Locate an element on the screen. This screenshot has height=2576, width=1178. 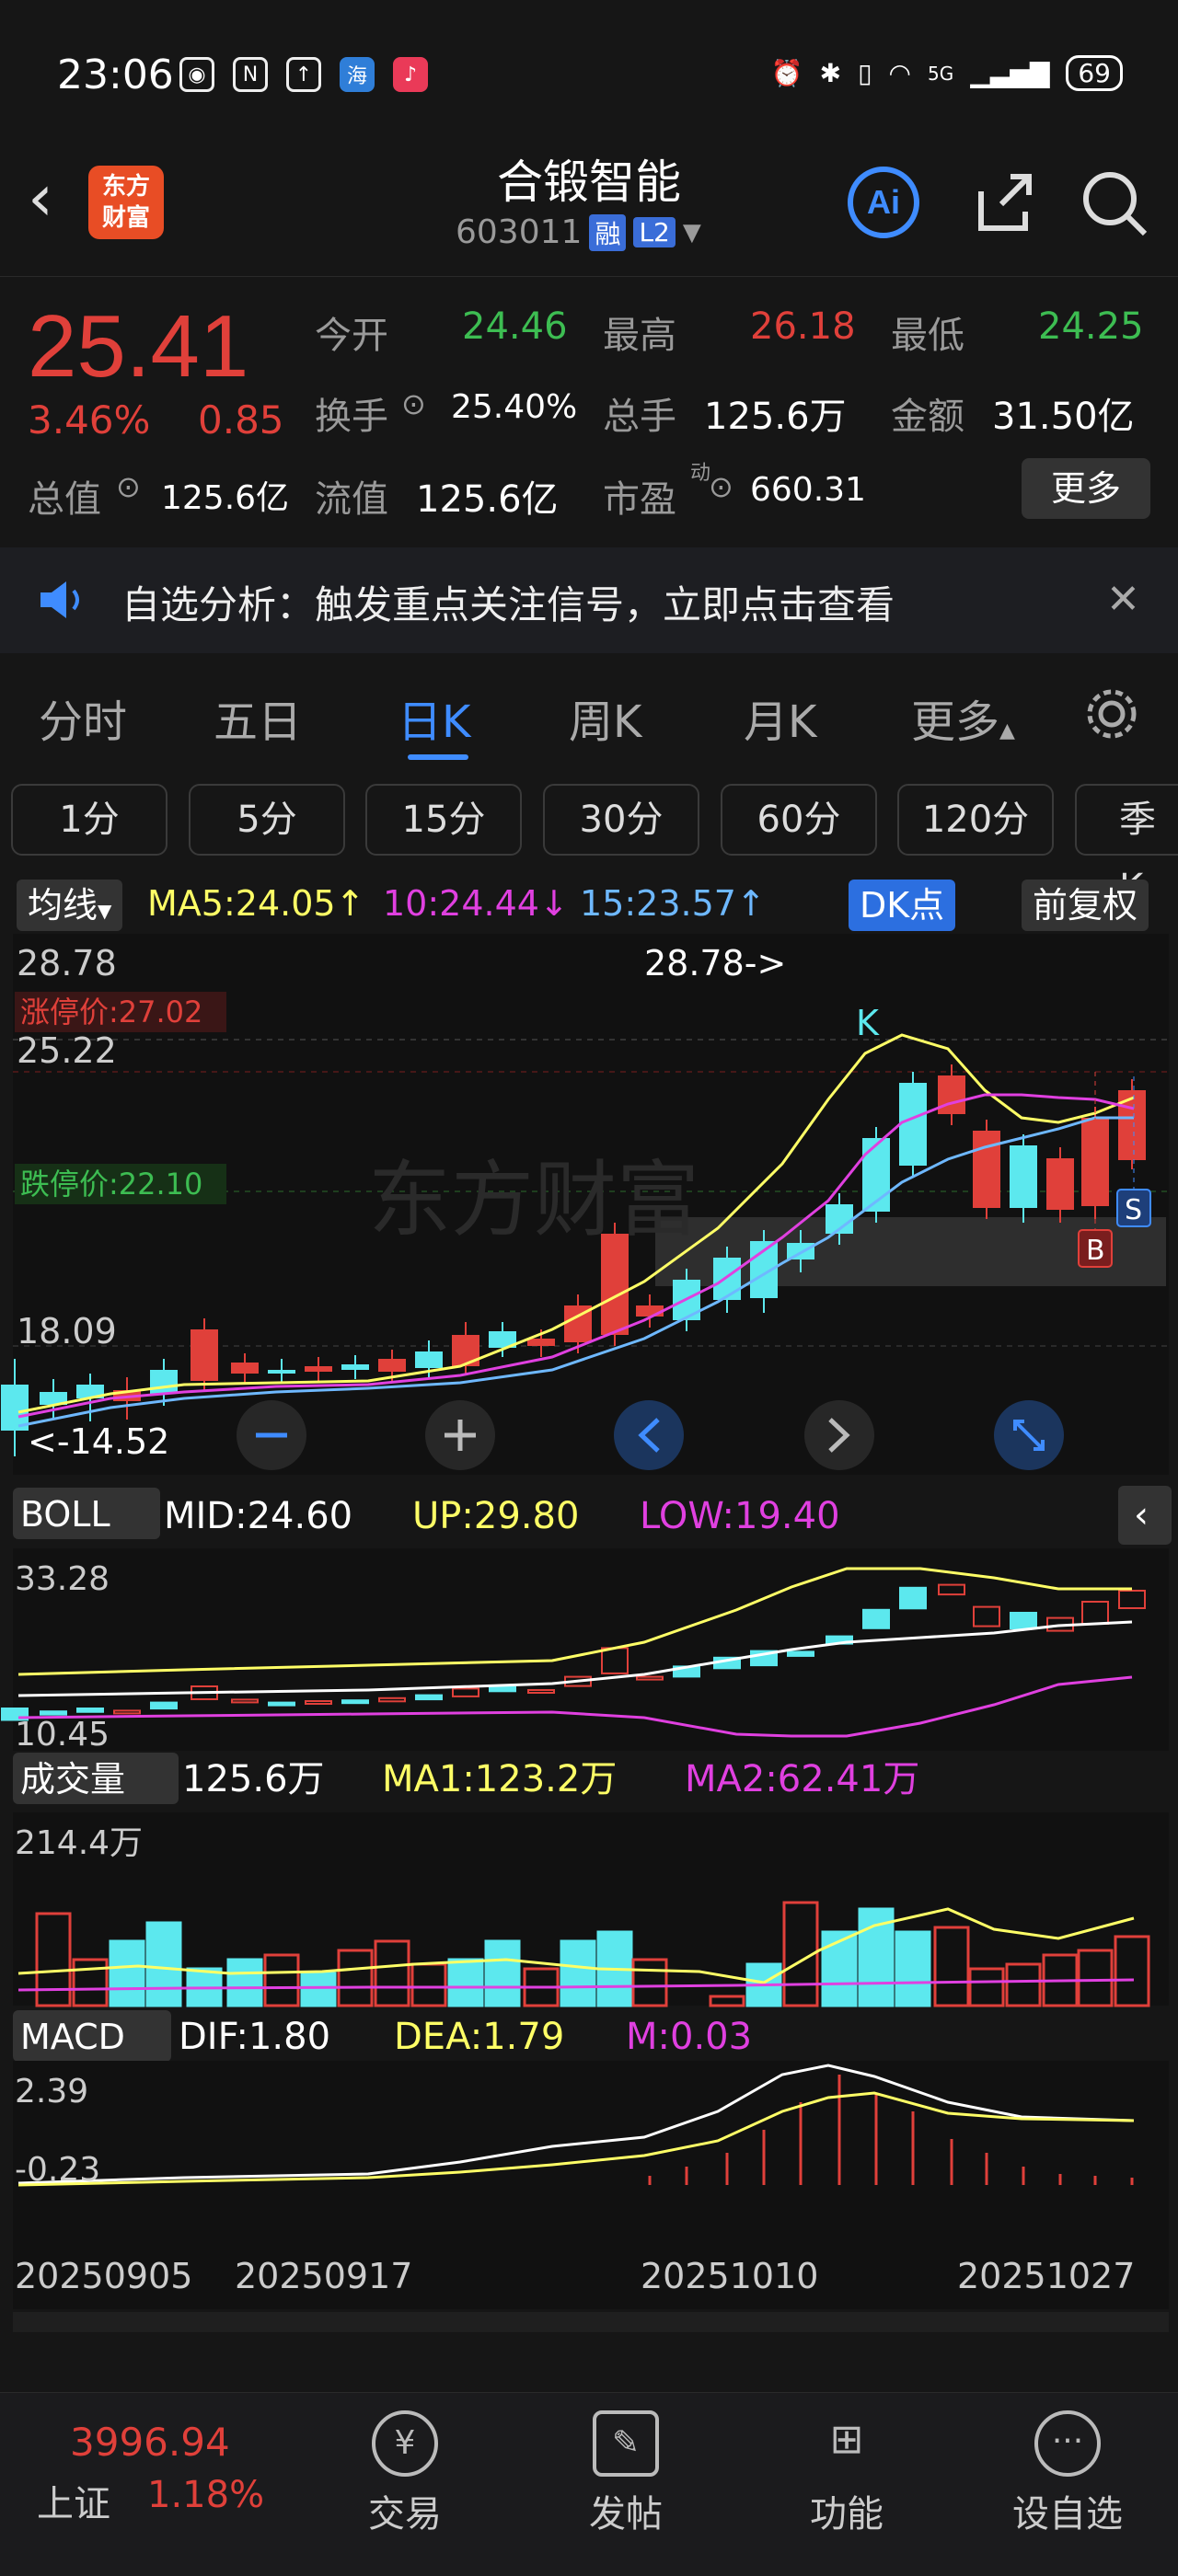
period-5min: 5分 is located at coordinates (267, 820).